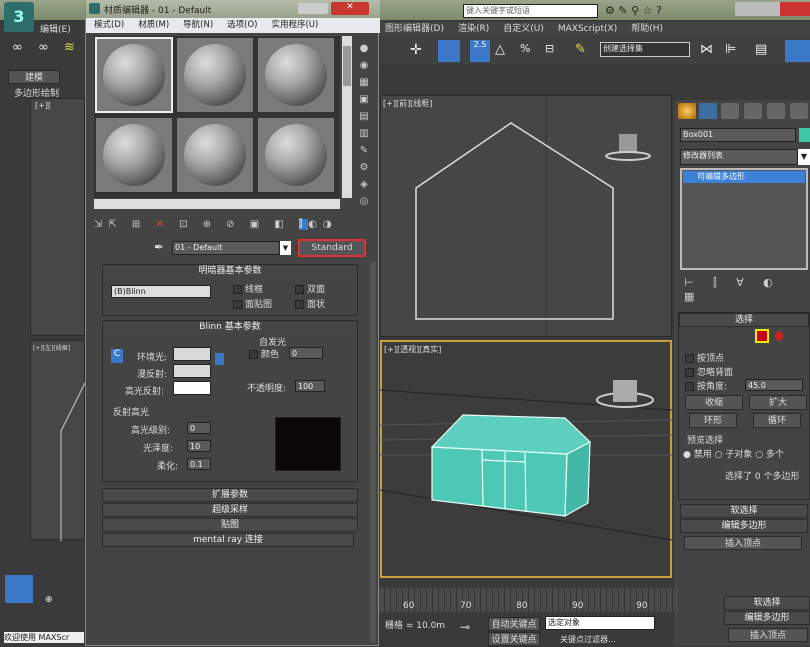 The width and height of the screenshot is (810, 647). I want to click on hierarchy-tab-icon, so click(730, 111).